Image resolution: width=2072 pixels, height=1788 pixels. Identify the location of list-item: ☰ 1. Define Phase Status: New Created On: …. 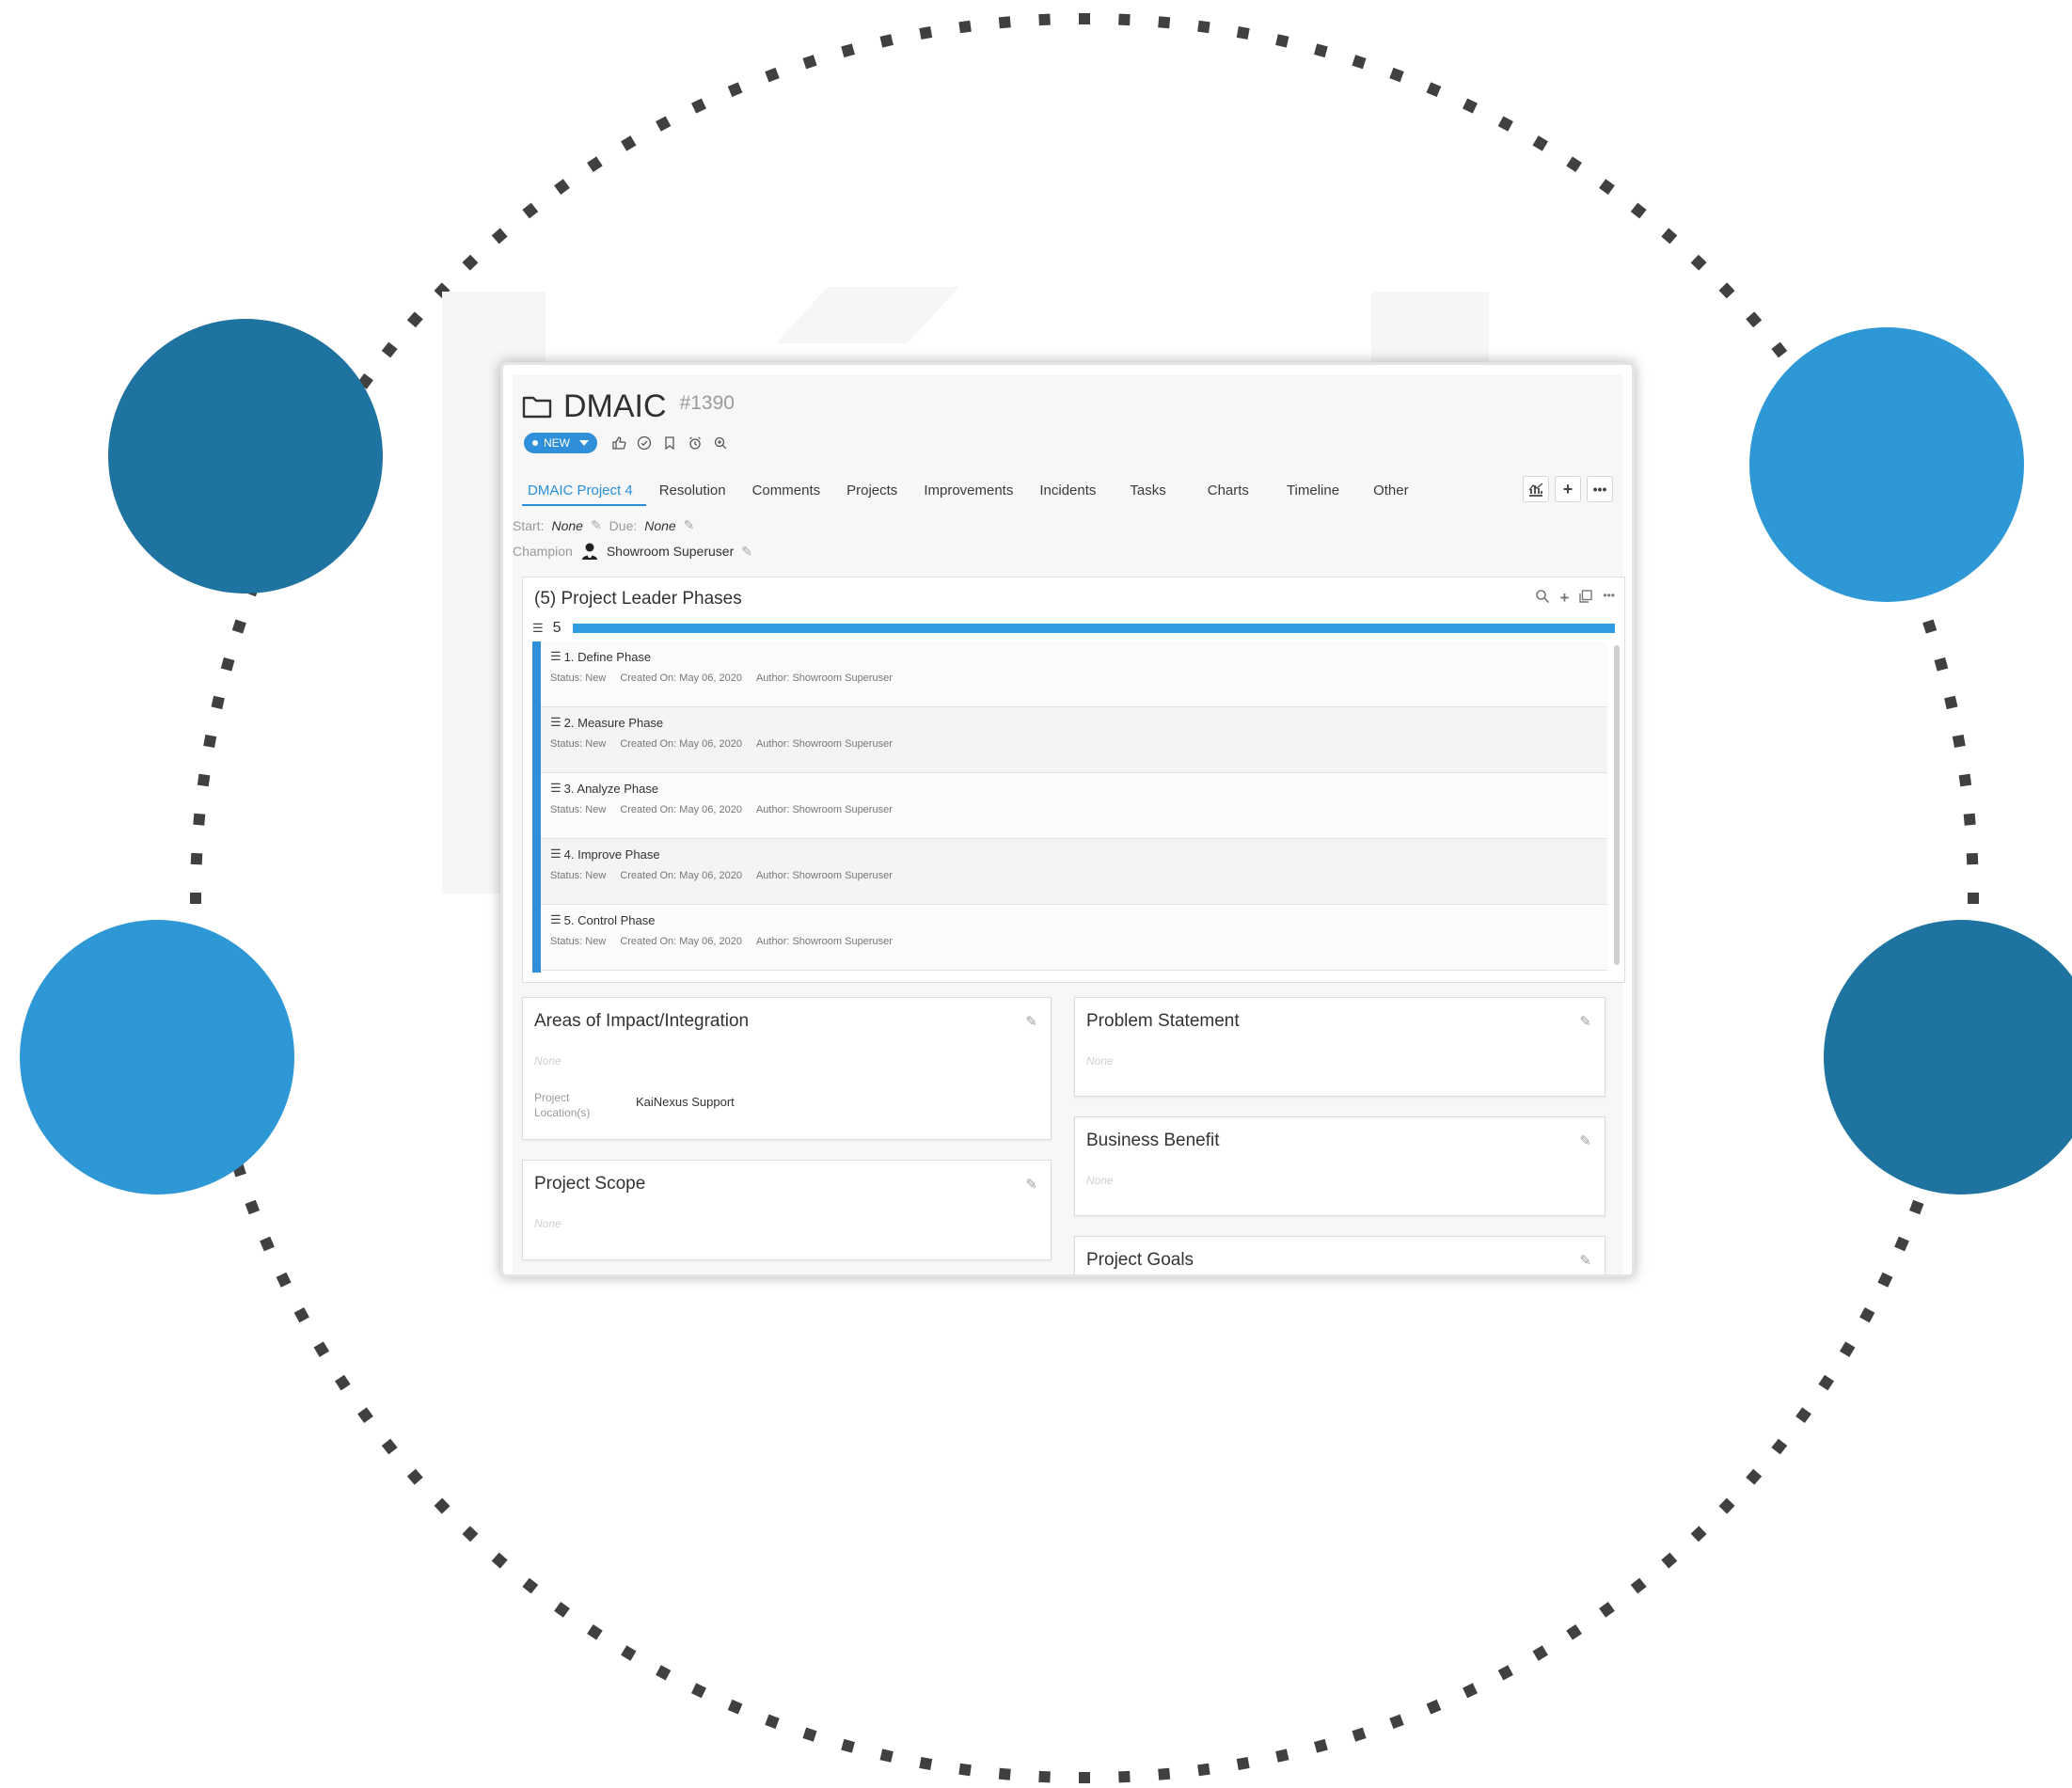
(1074, 674).